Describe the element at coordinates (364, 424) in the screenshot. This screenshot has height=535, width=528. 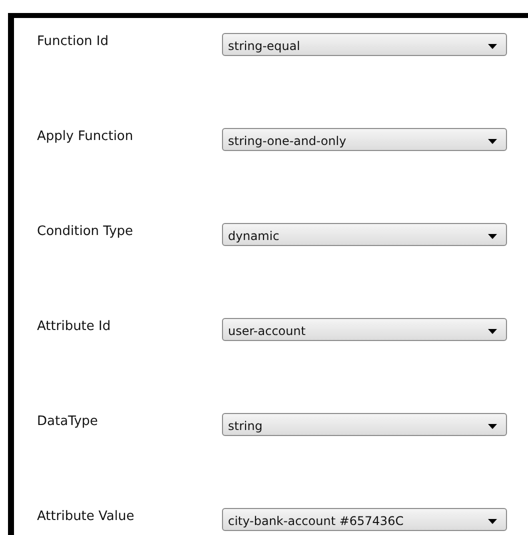
I see `dropdown: string` at that location.